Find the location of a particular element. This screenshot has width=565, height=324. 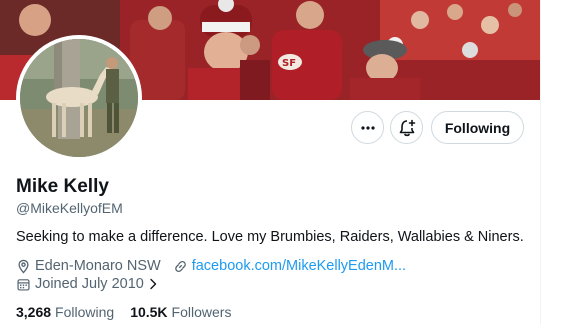

more-options-button is located at coordinates (367, 127).